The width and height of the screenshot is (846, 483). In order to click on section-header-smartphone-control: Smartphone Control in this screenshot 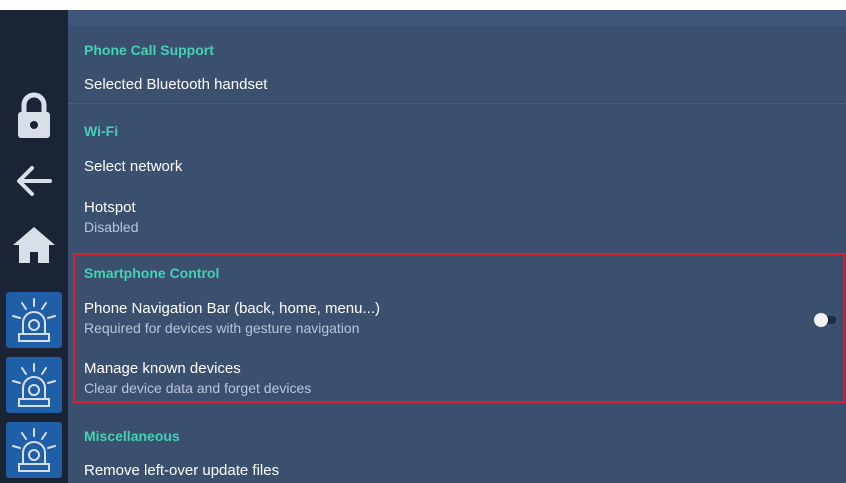, I will do `click(152, 273)`.